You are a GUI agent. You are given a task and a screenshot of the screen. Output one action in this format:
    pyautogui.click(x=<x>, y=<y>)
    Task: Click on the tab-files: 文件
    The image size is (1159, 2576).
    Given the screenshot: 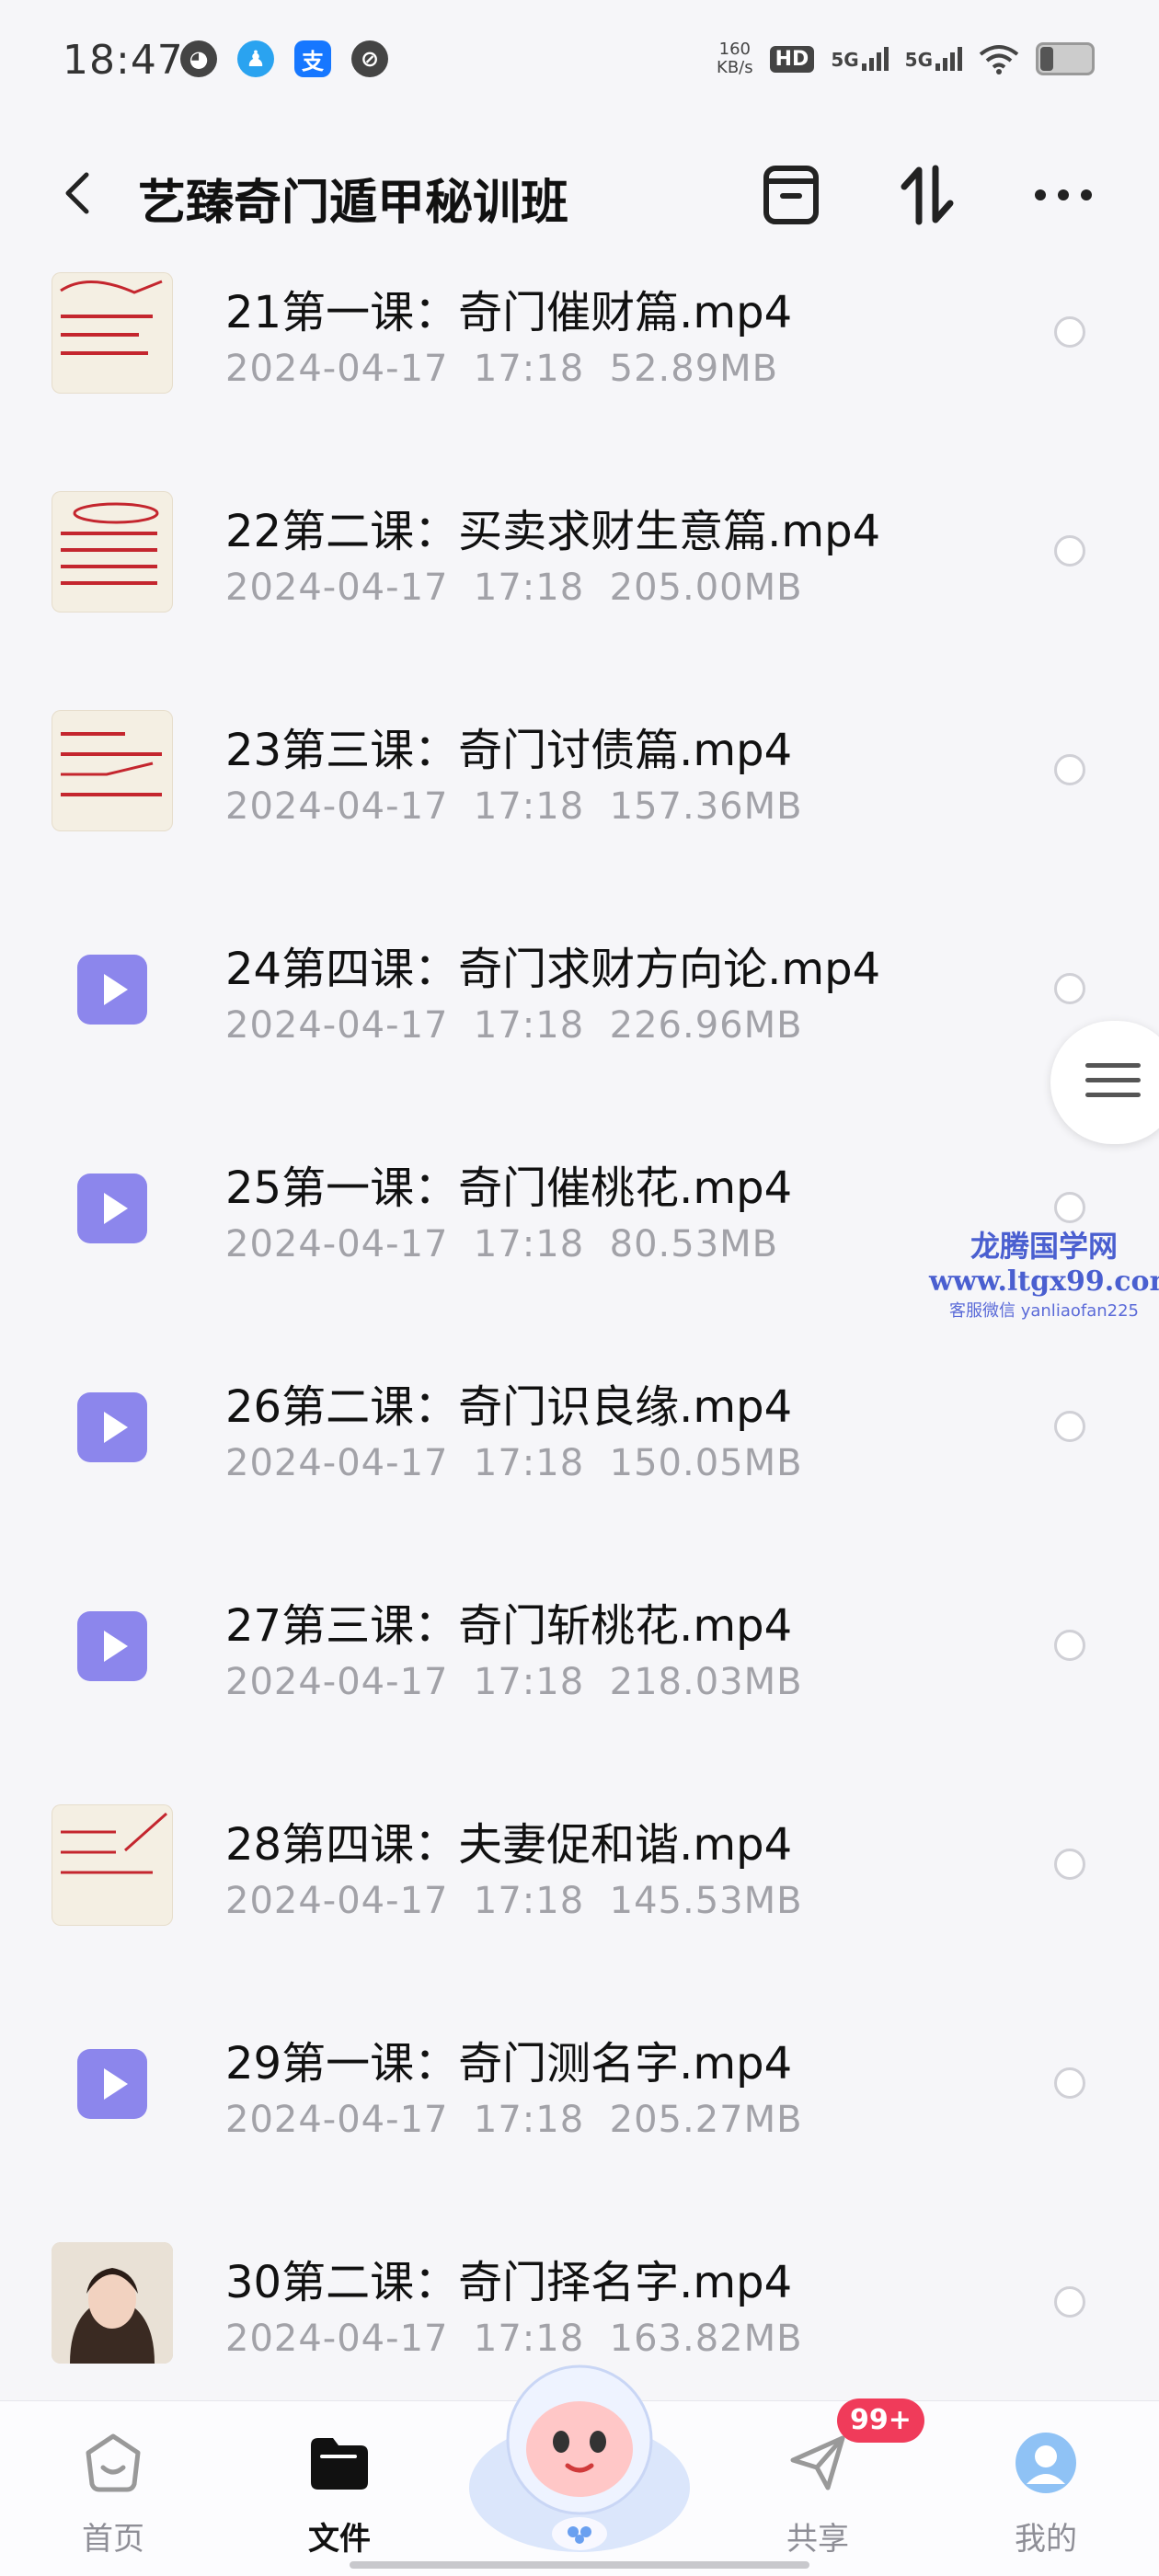 What is the action you would take?
    pyautogui.click(x=339, y=2488)
    